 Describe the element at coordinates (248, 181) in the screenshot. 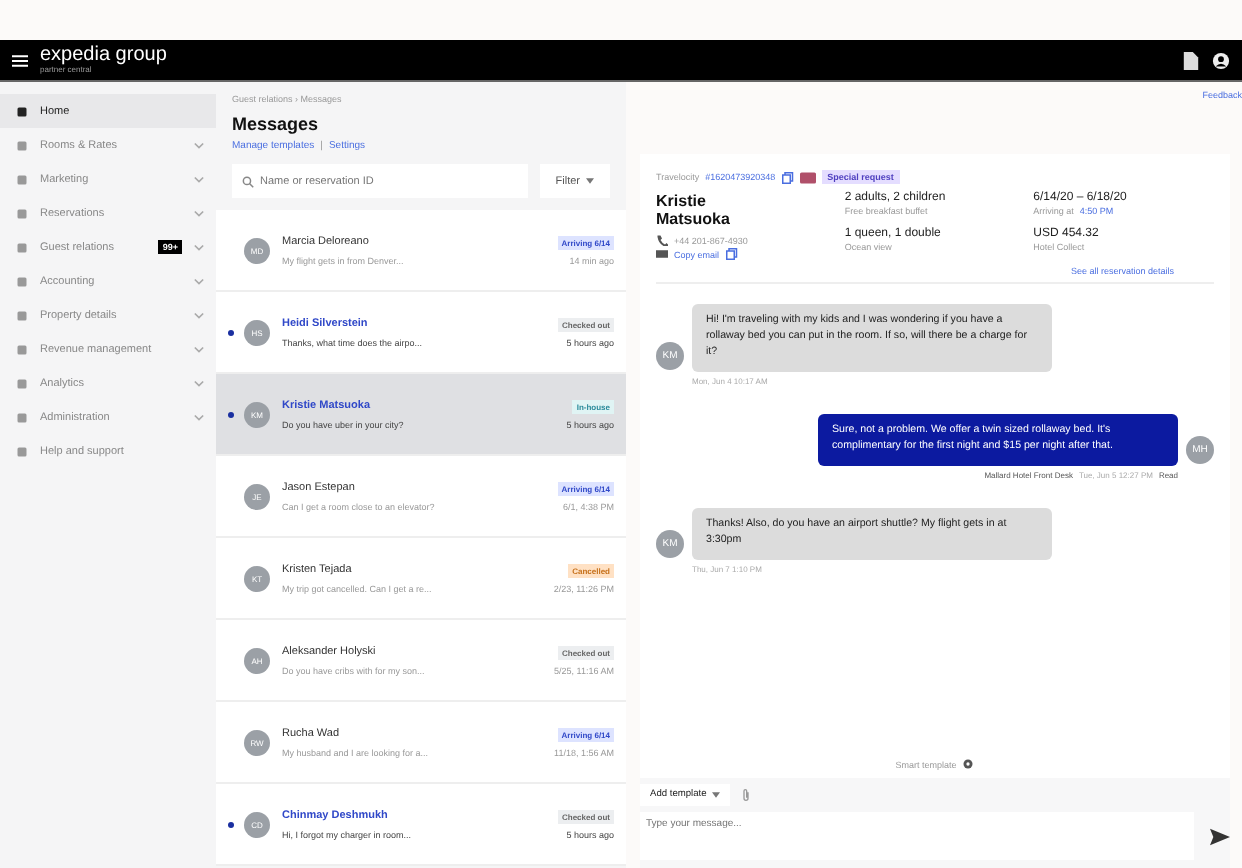

I see `search-icon` at that location.